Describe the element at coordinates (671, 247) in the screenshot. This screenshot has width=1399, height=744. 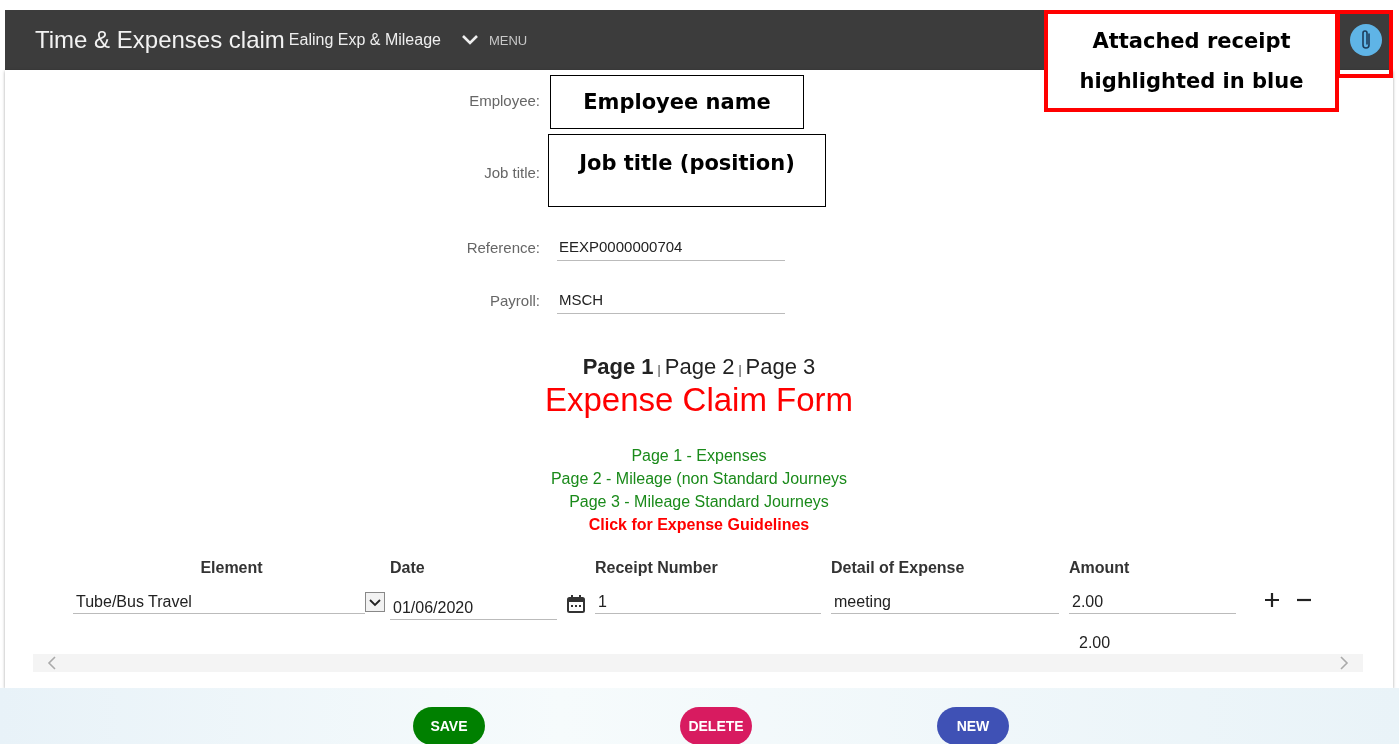
I see `input-field: EEXP0000000704` at that location.